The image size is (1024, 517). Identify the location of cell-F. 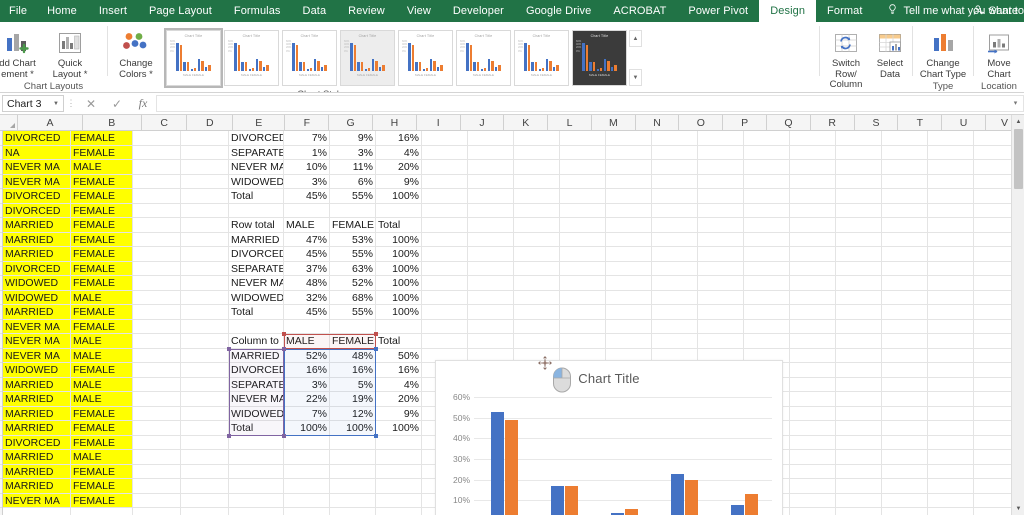
(307, 471).